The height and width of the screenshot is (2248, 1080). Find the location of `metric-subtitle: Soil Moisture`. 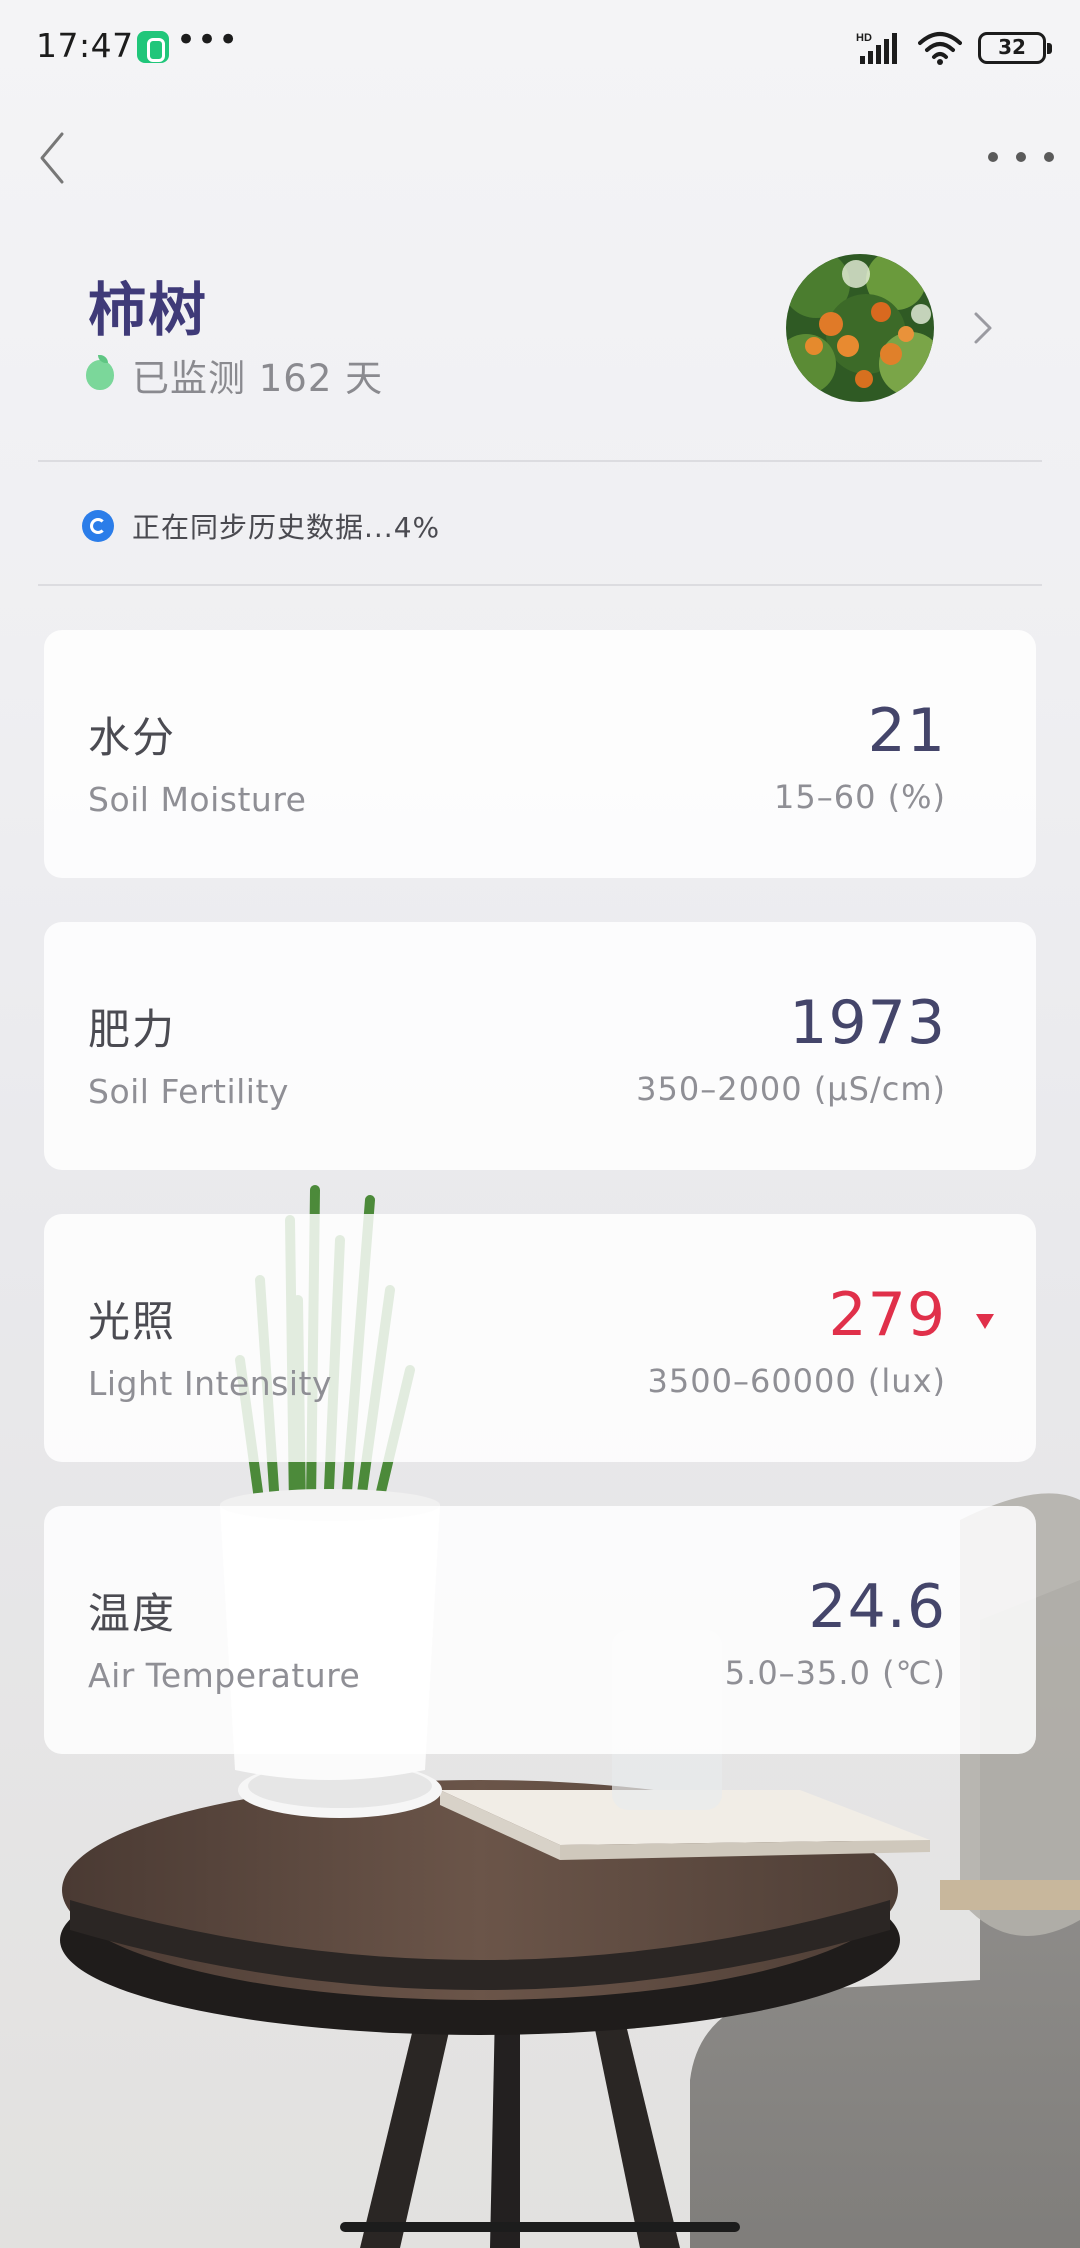

metric-subtitle: Soil Moisture is located at coordinates (197, 799).